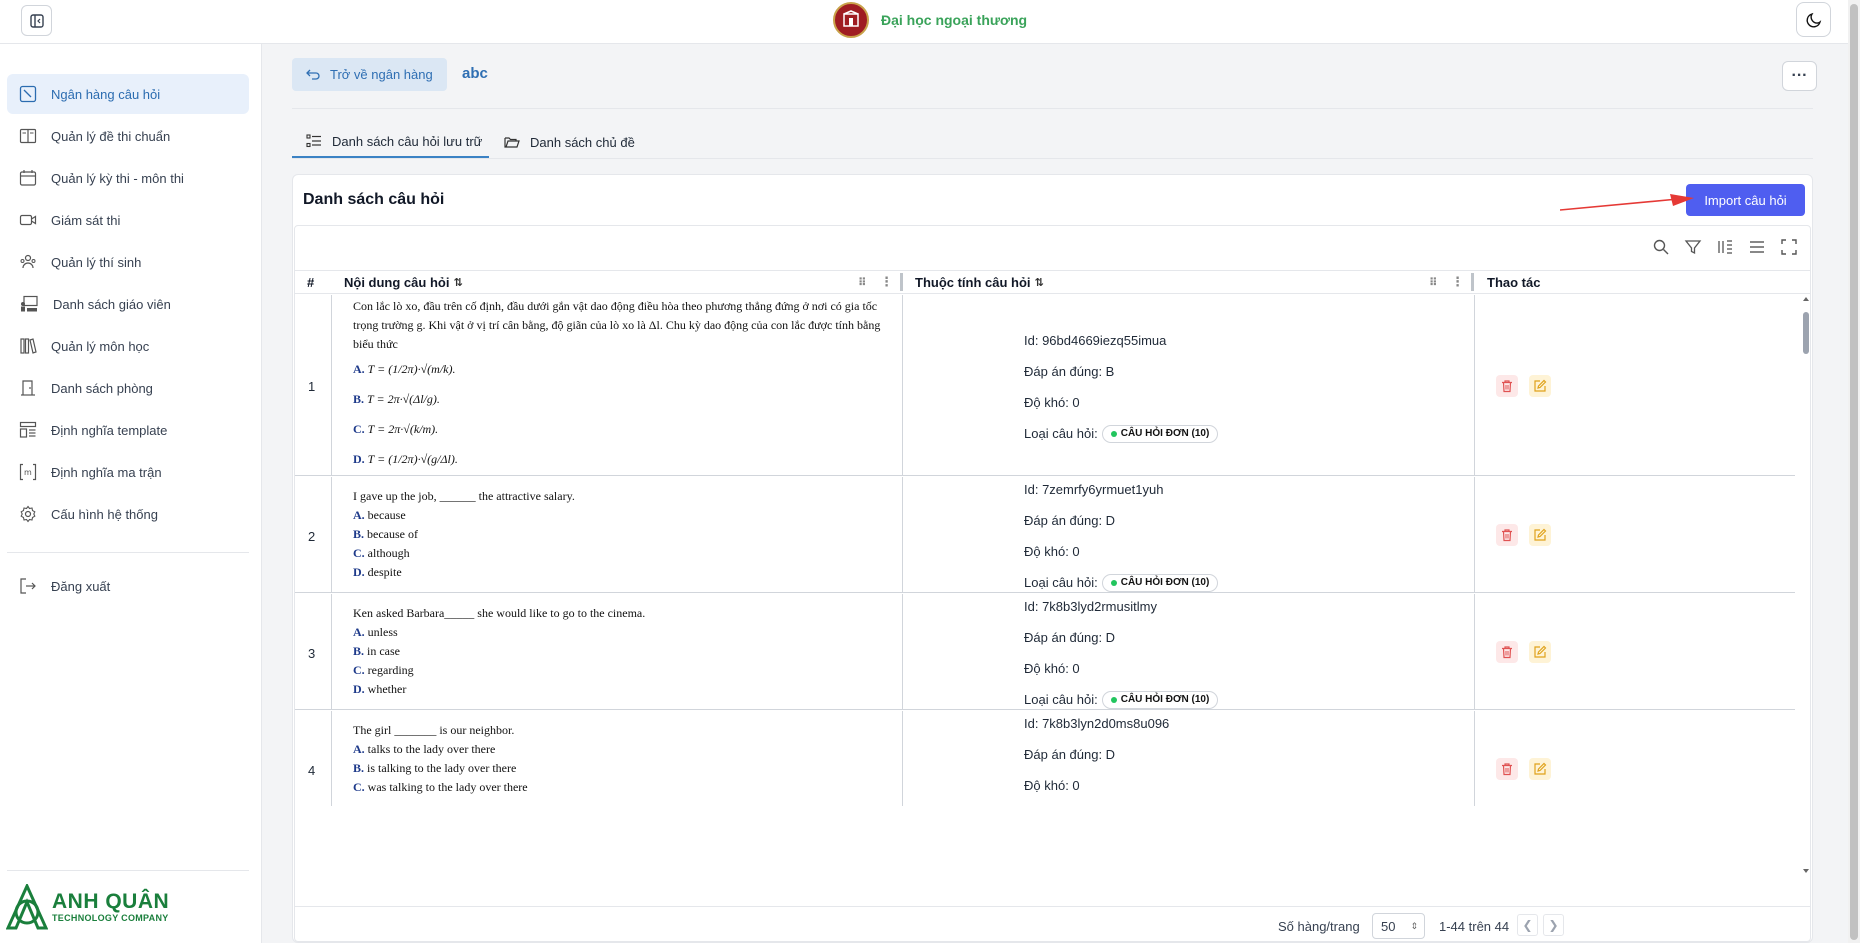 This screenshot has height=943, width=1860. What do you see at coordinates (128, 220) in the screenshot?
I see `sidebar-item-proctoring: Giám sát thi` at bounding box center [128, 220].